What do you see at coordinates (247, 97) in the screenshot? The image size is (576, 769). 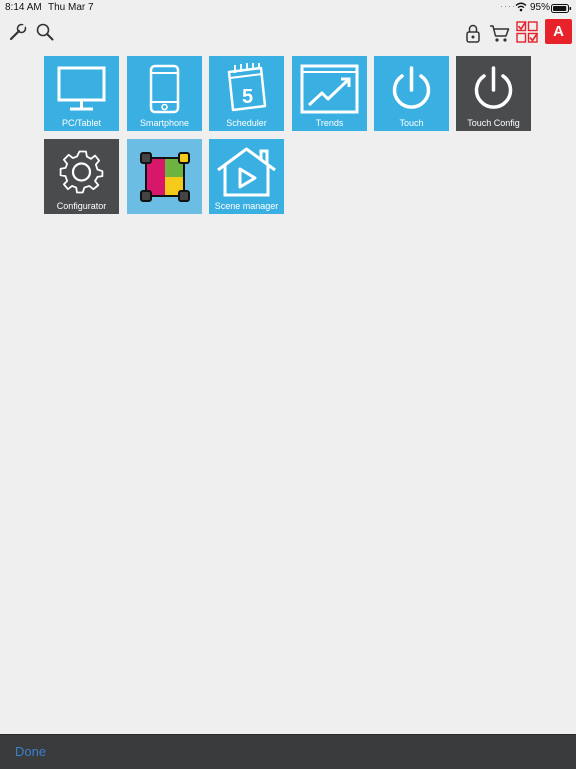 I see `calendar-day-number: 5` at bounding box center [247, 97].